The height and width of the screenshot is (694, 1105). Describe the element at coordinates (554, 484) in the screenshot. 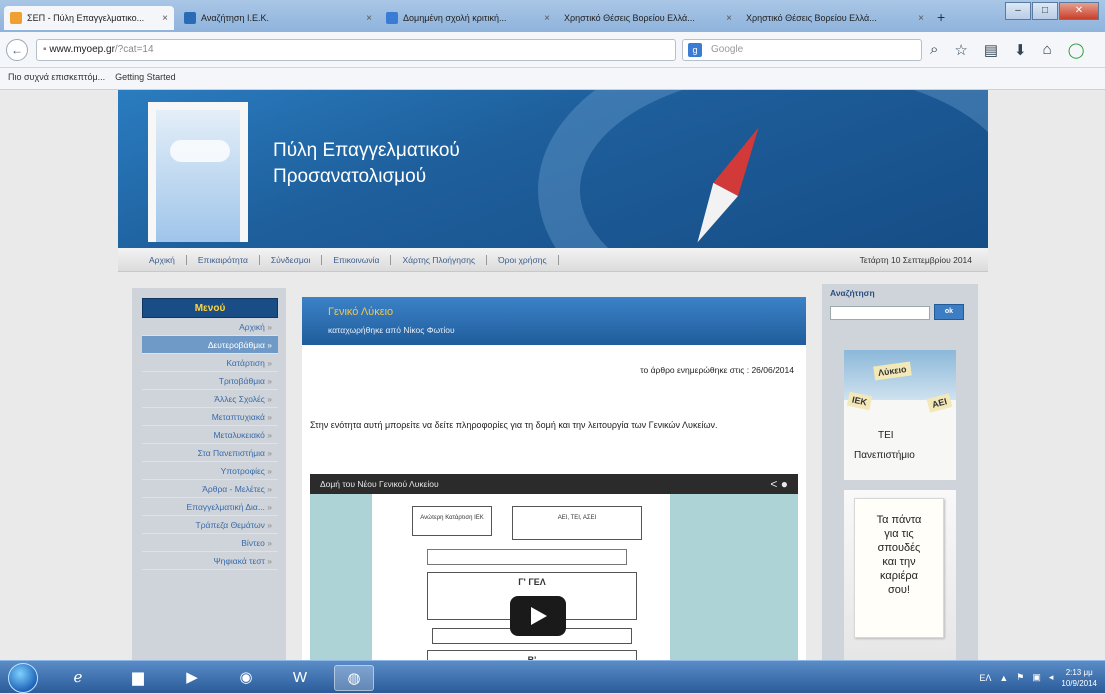

I see `video-title-bar: Δομή του Νέου Γενικού Λυκείου < ●` at that location.